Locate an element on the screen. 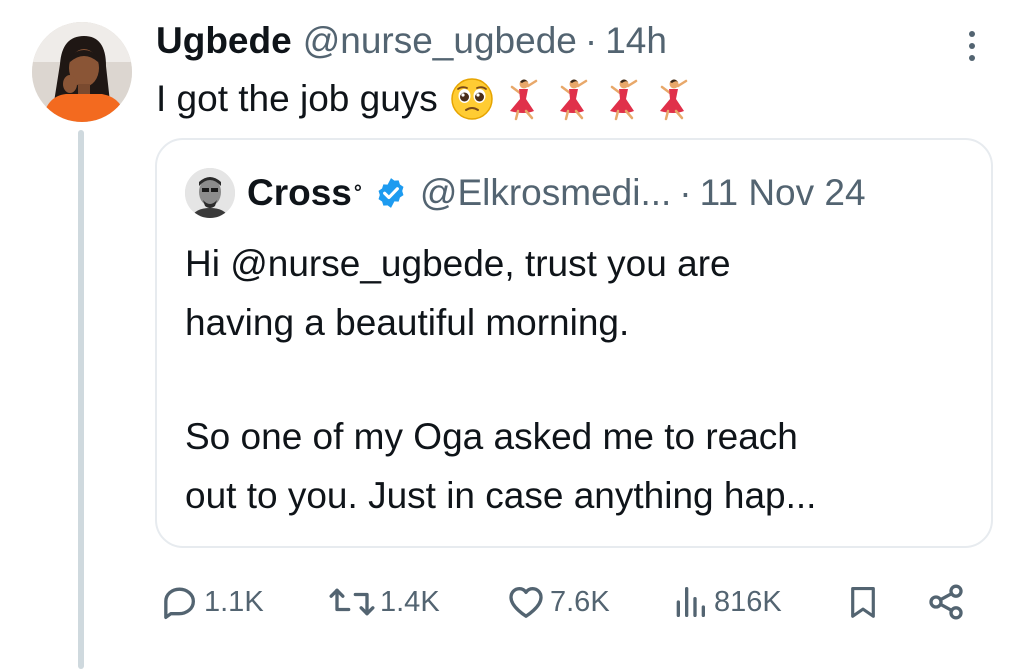  author-name: Ugbede is located at coordinates (224, 41).